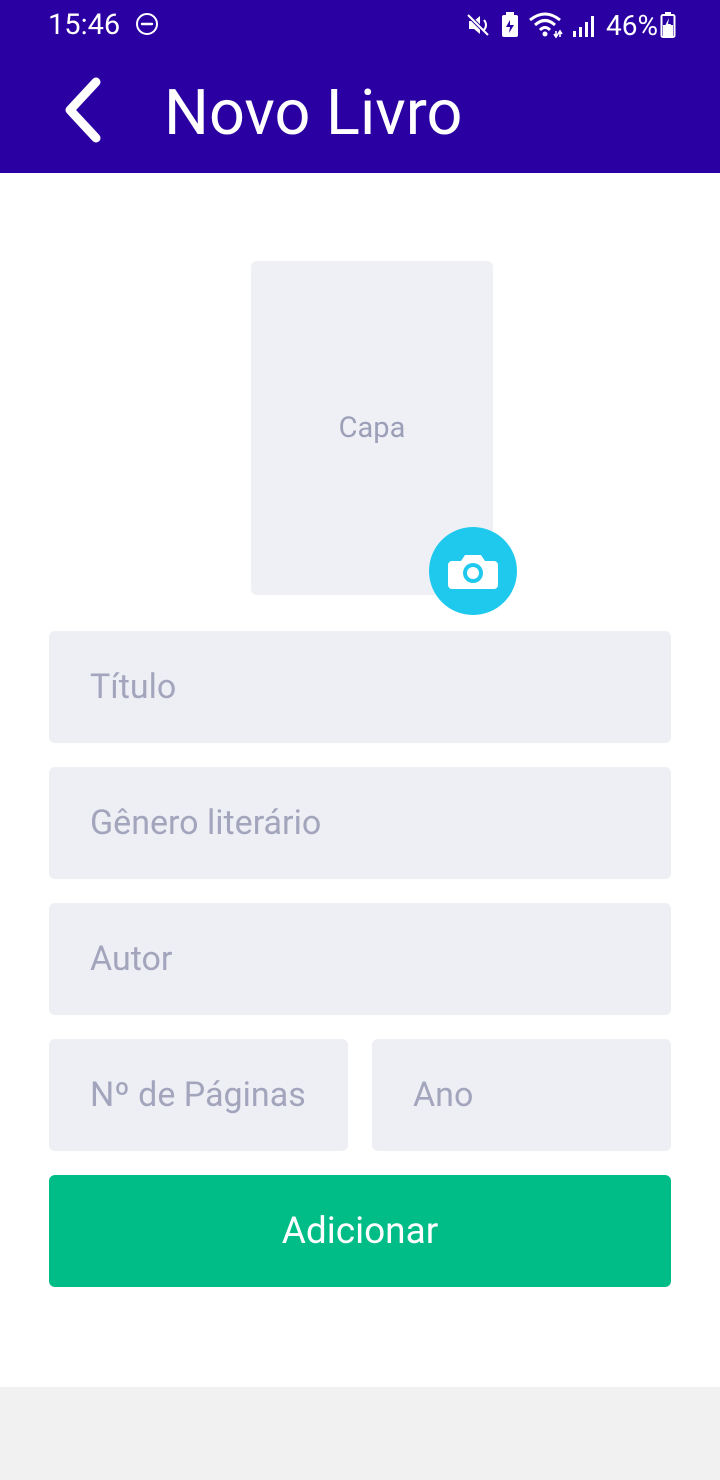  What do you see at coordinates (360, 959) in the screenshot?
I see `author-field: Autor` at bounding box center [360, 959].